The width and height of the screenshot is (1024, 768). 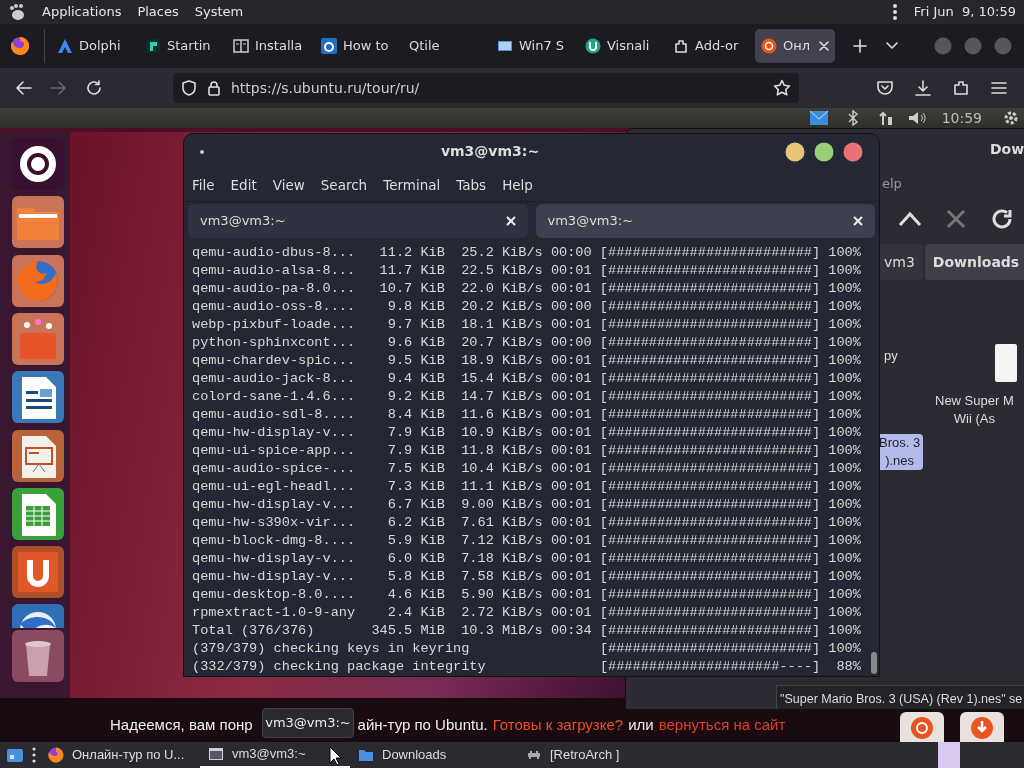 What do you see at coordinates (412, 185) in the screenshot?
I see `menu-item: Terminal` at bounding box center [412, 185].